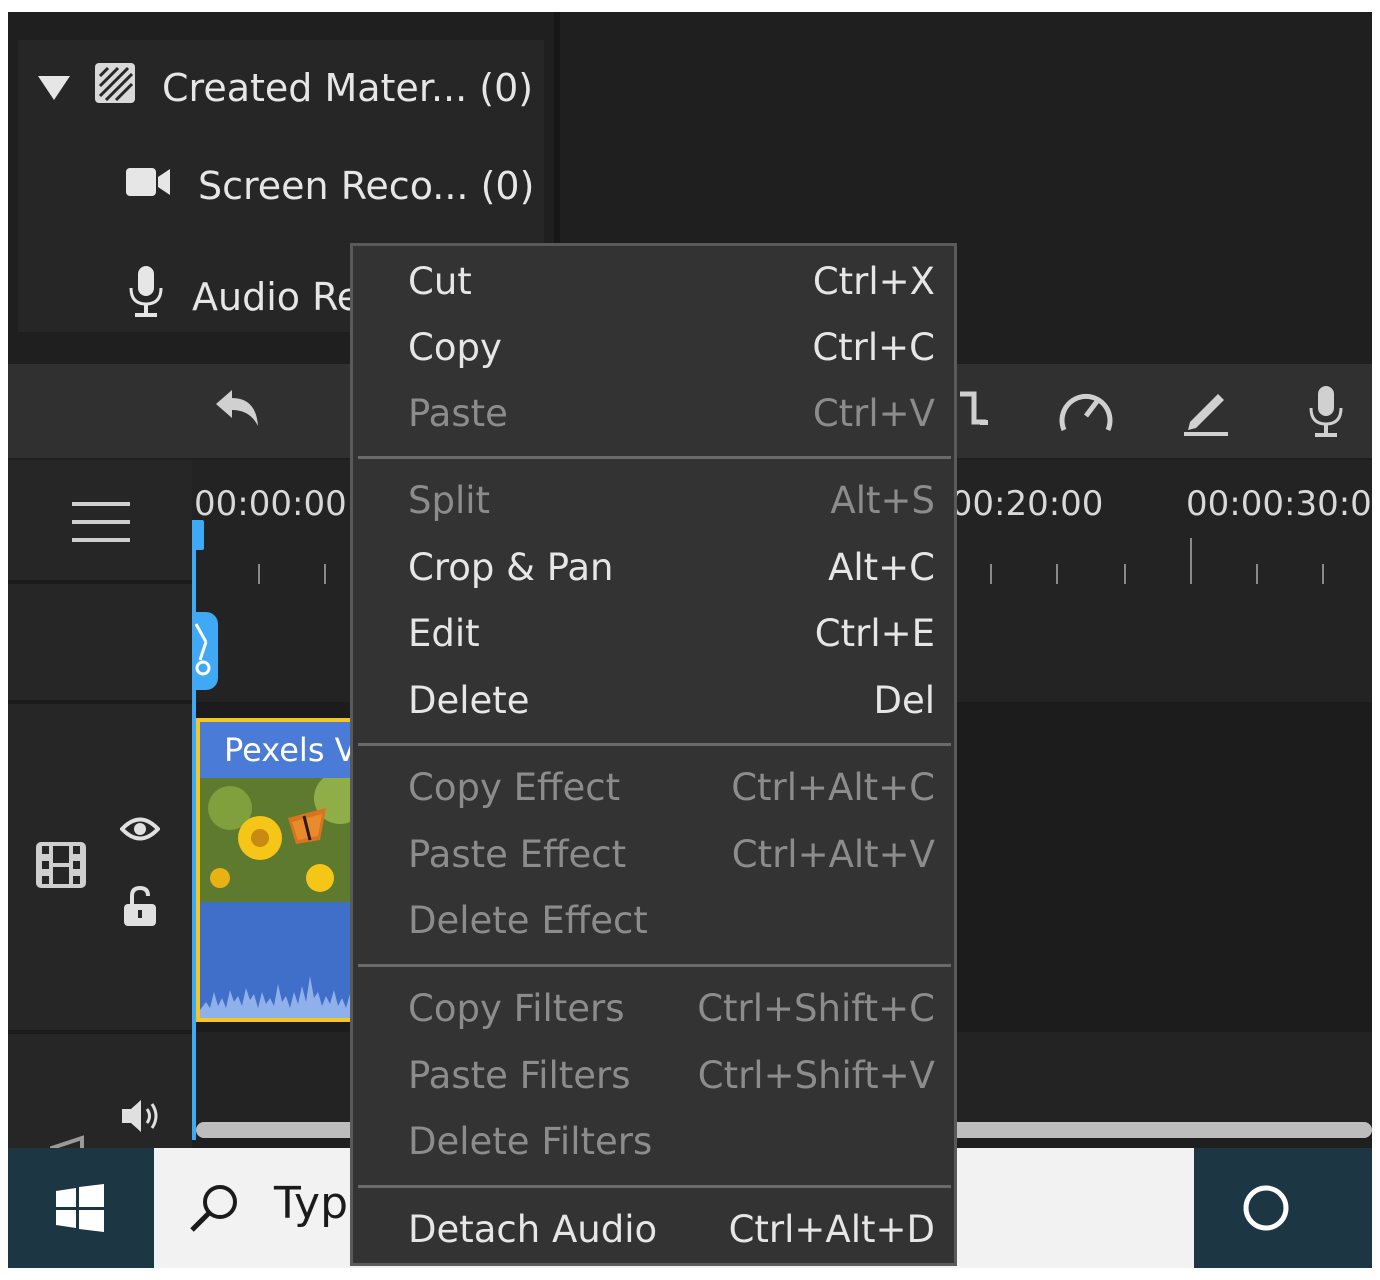 This screenshot has height=1280, width=1380. I want to click on unlock-icon, so click(140, 907).